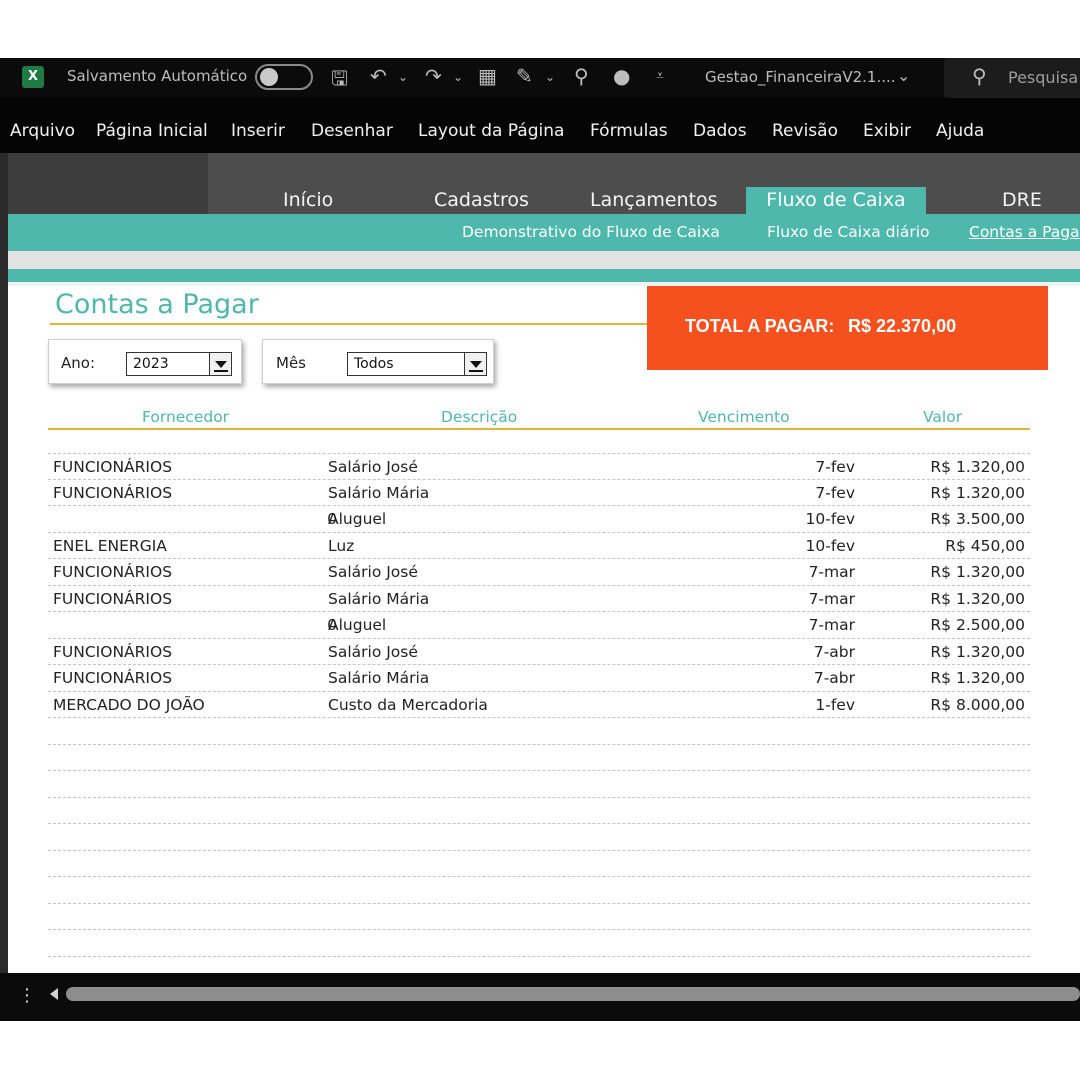 The width and height of the screenshot is (1080, 1080). What do you see at coordinates (573, 994) in the screenshot?
I see `horizontal-scrollbar` at bounding box center [573, 994].